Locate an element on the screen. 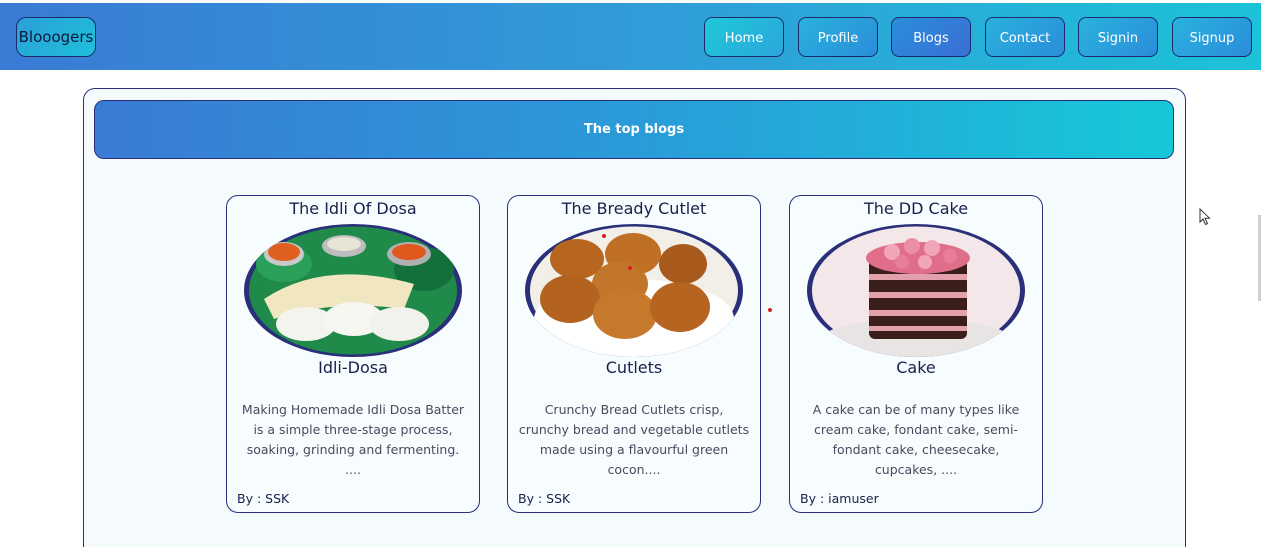 The width and height of the screenshot is (1261, 547). nav-profile-button: Profile is located at coordinates (838, 37).